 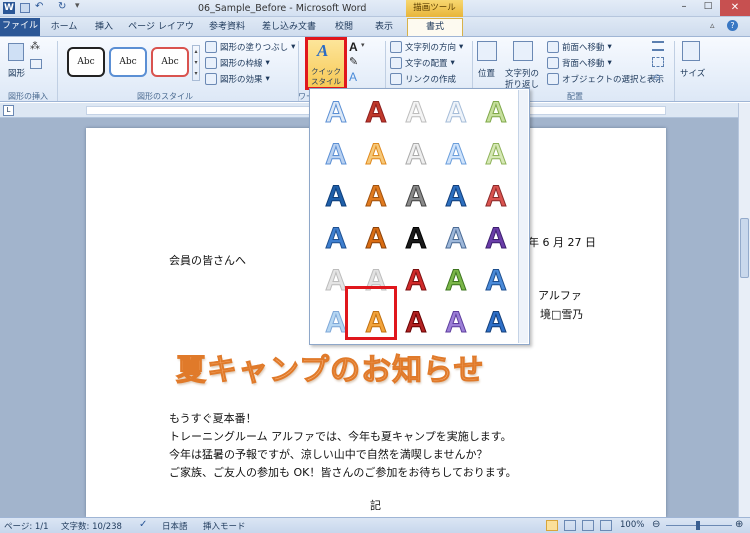 I want to click on close-button: ✕, so click(x=735, y=8).